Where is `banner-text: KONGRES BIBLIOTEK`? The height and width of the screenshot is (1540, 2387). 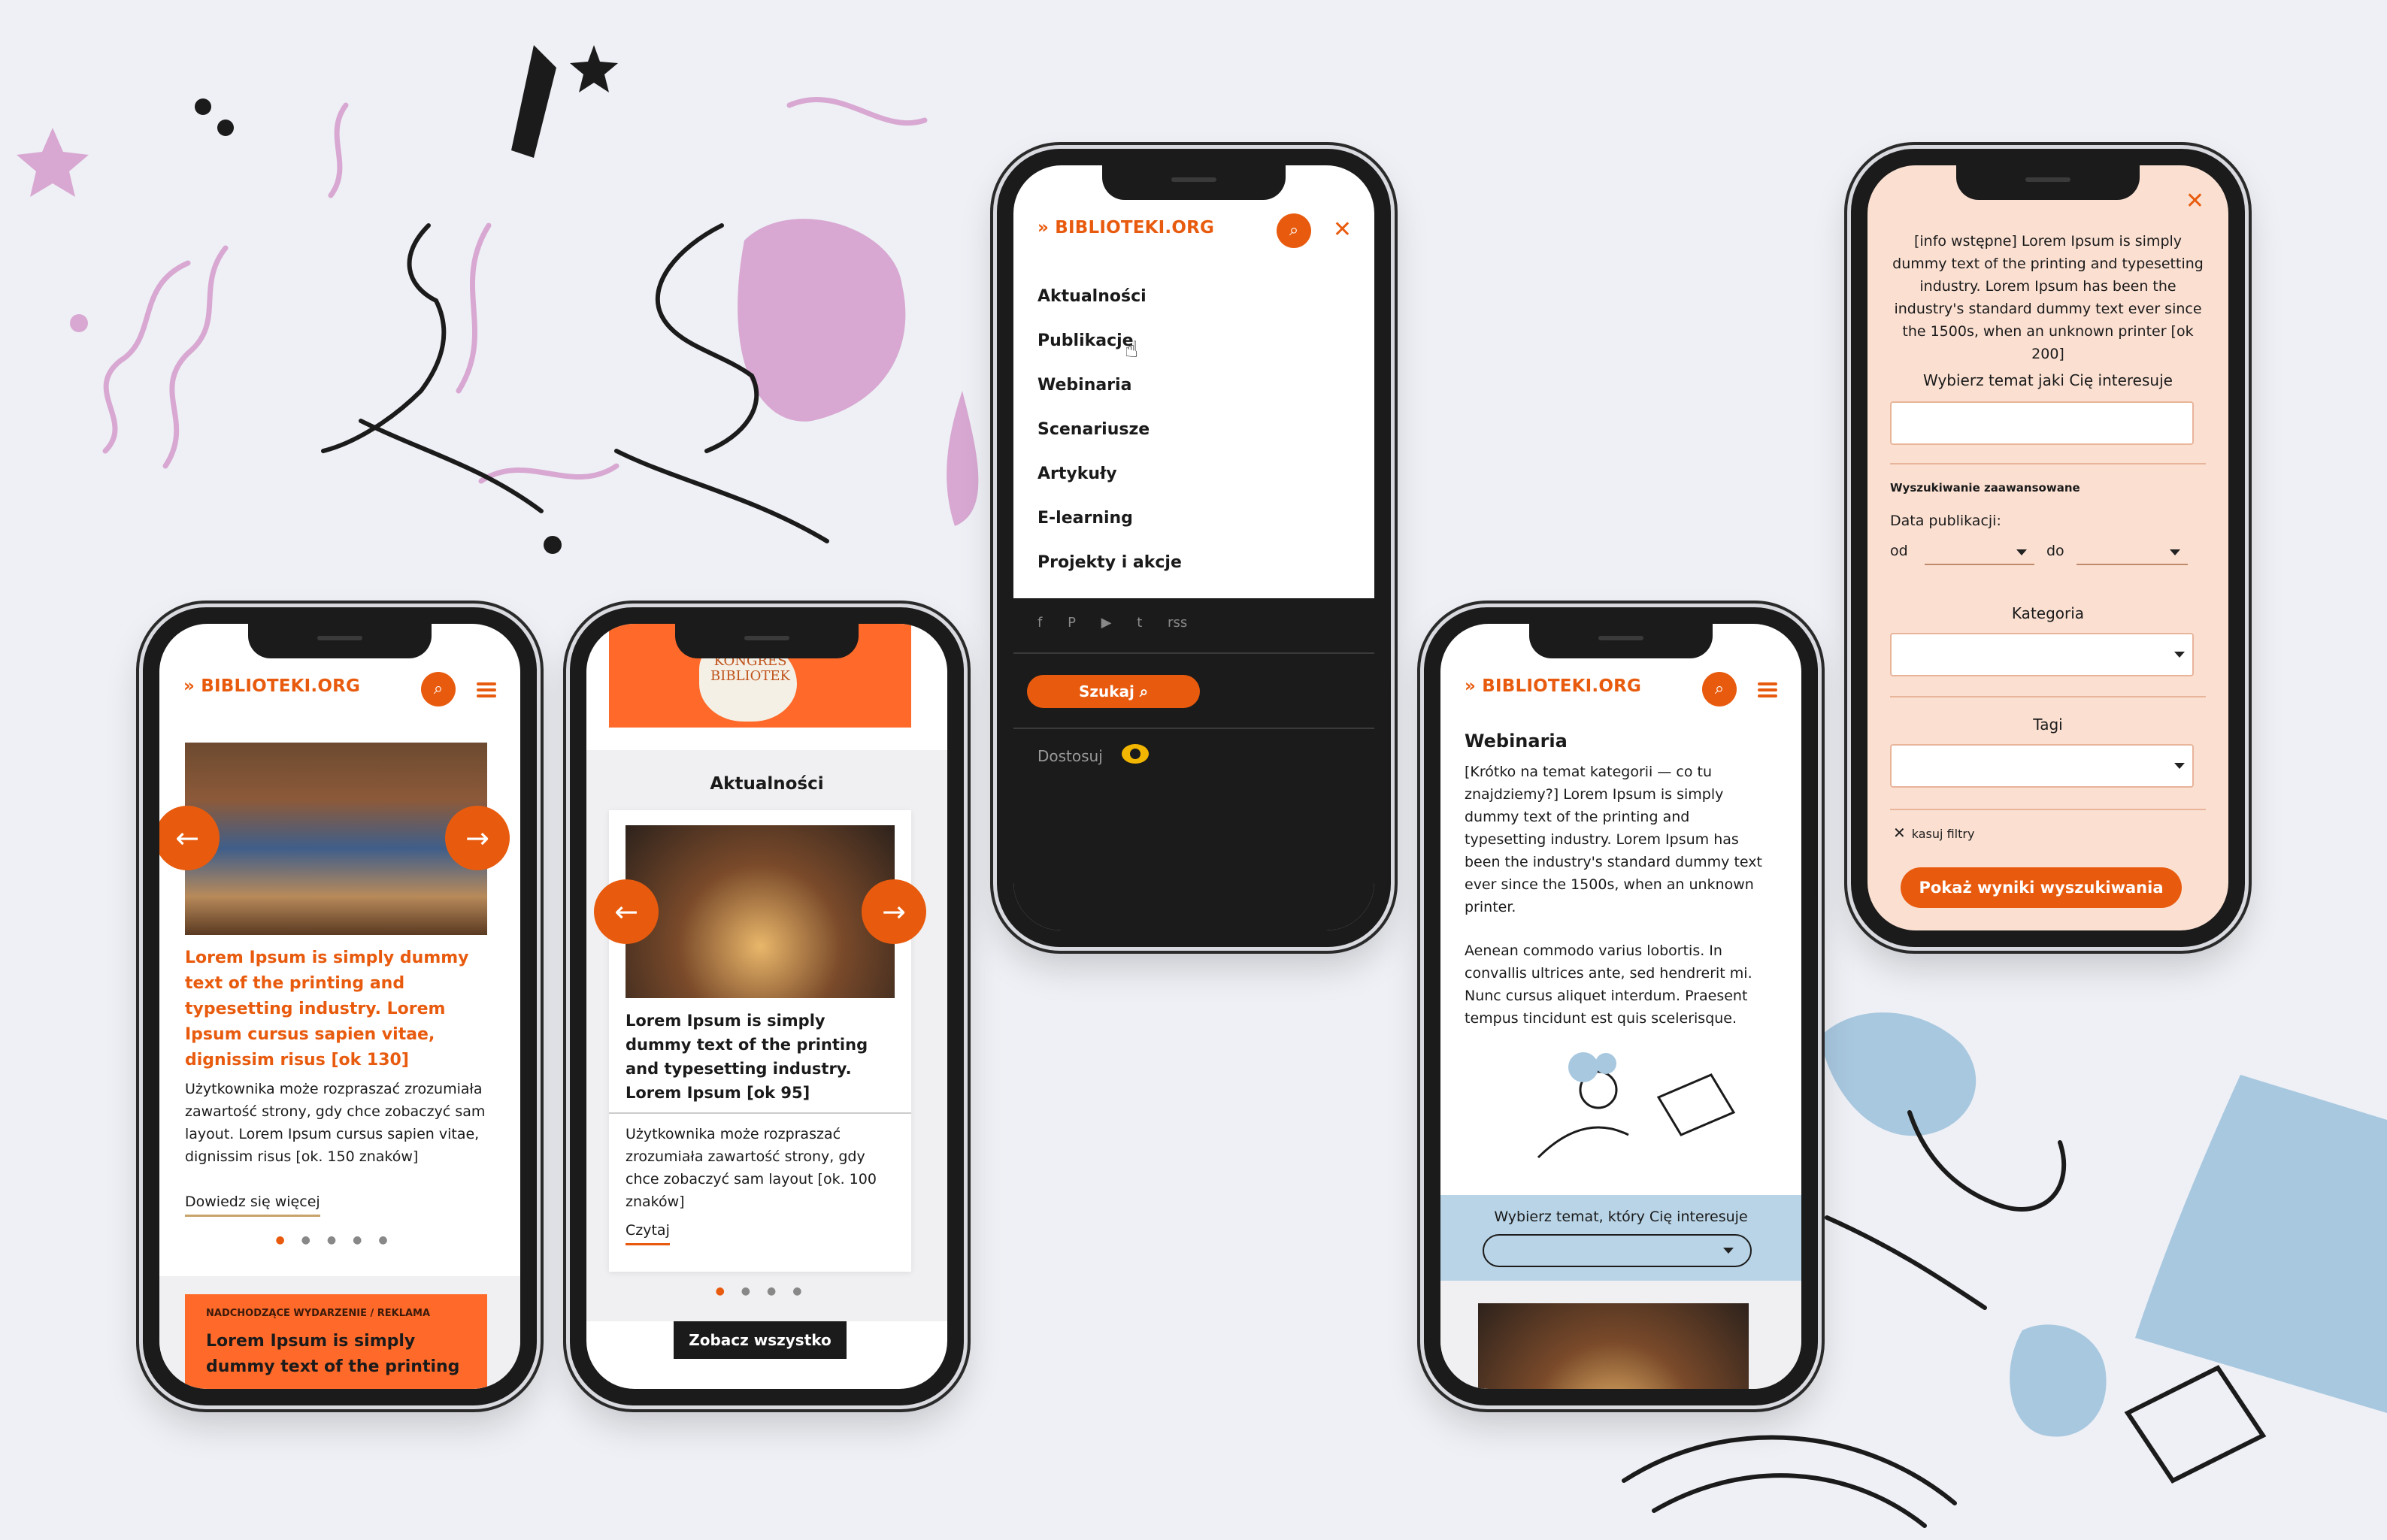
banner-text: KONGRES BIBLIOTEK is located at coordinates (750, 668).